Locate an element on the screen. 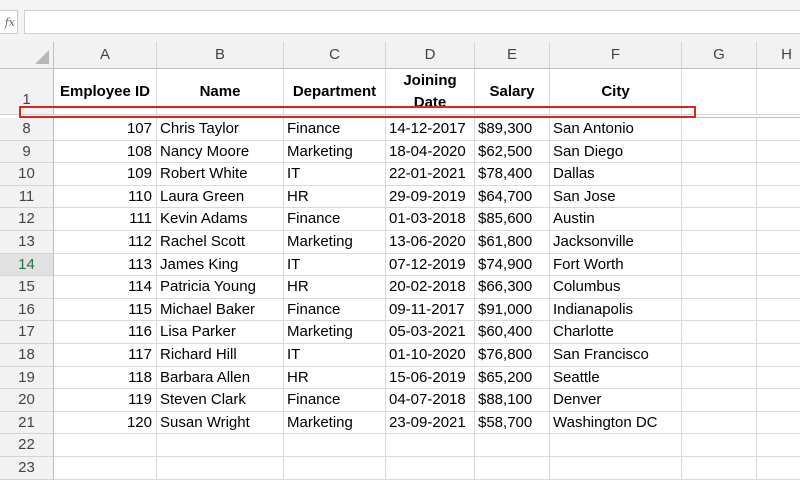 The image size is (800, 480). table-cell-city: Dallas is located at coordinates (616, 174).